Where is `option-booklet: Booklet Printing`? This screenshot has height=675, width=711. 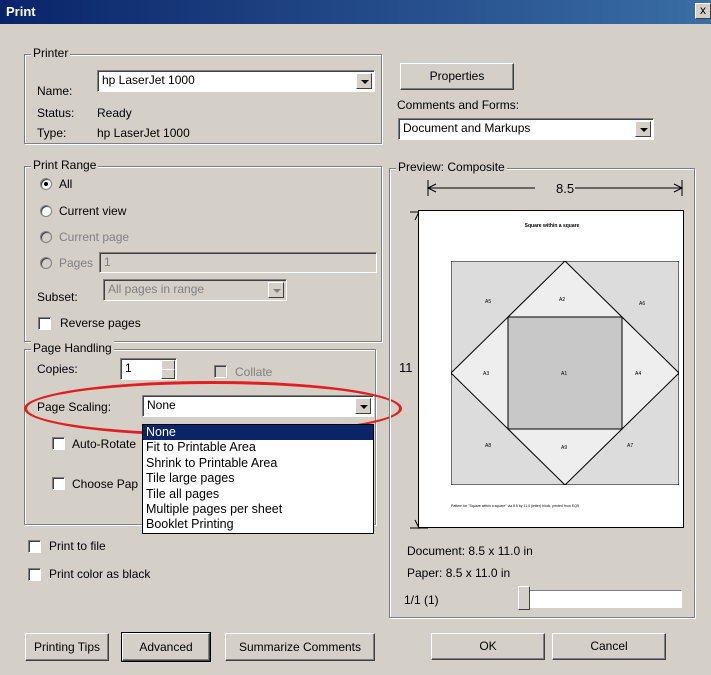
option-booklet: Booklet Printing is located at coordinates (258, 524).